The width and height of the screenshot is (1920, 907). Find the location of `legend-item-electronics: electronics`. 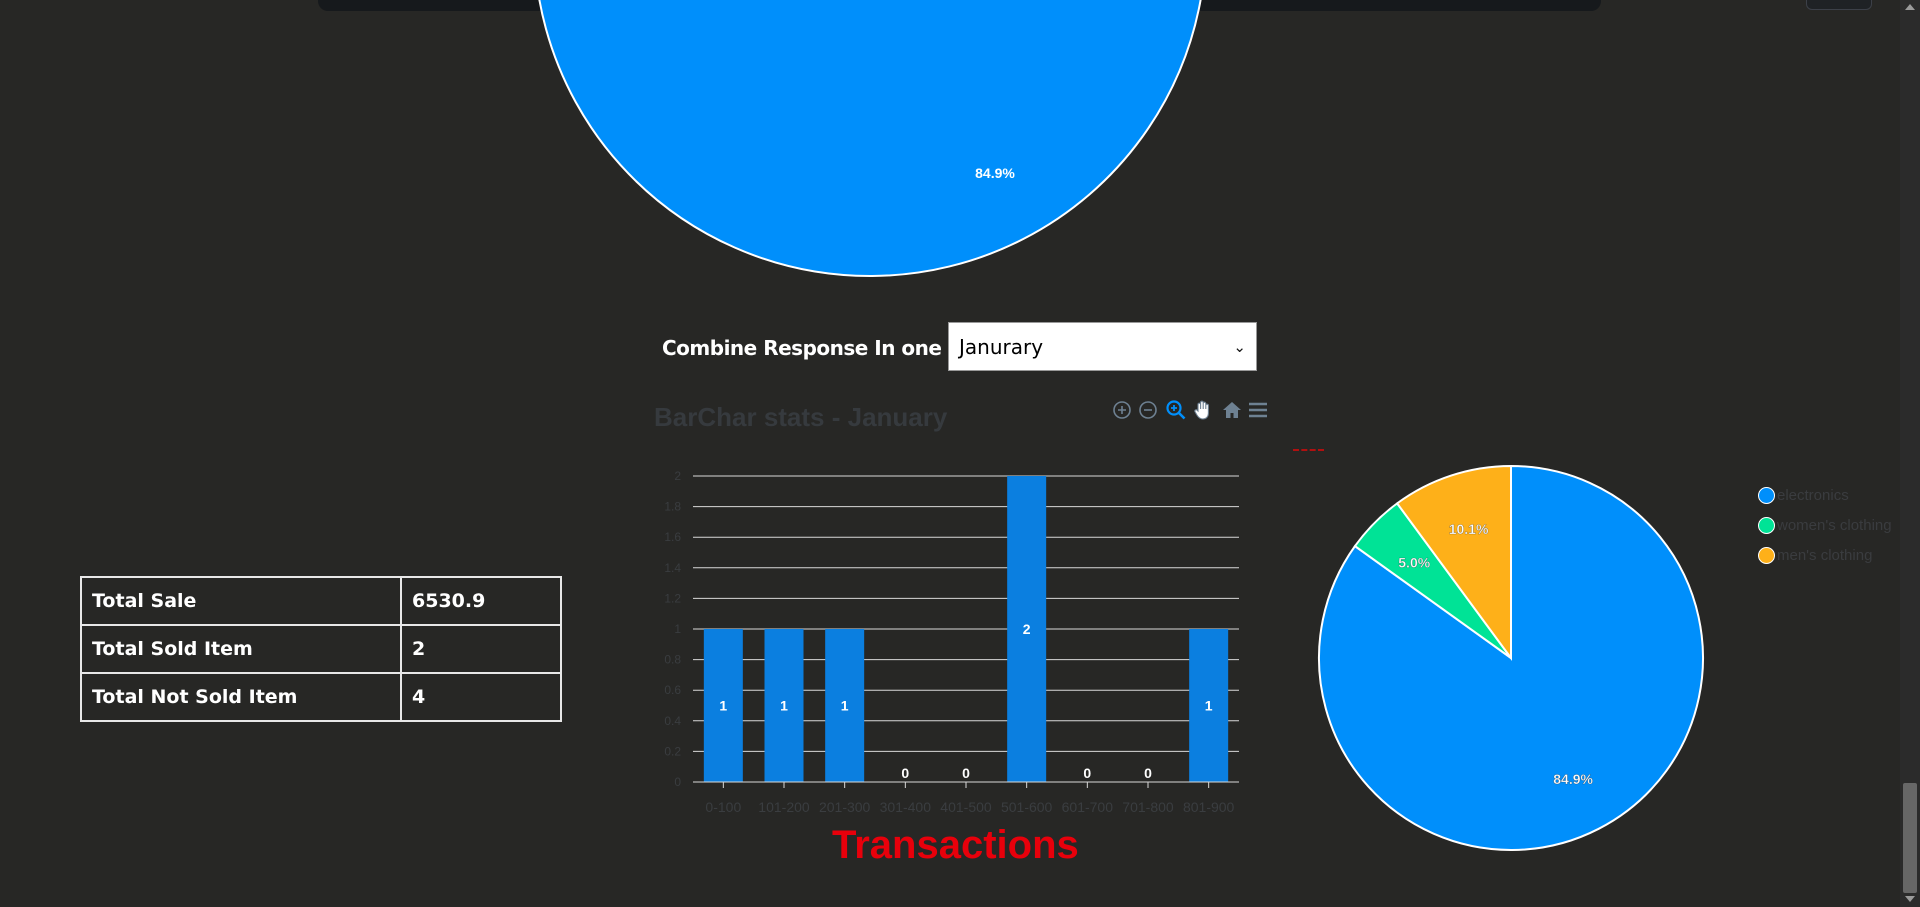

legend-item-electronics: electronics is located at coordinates (1825, 495).